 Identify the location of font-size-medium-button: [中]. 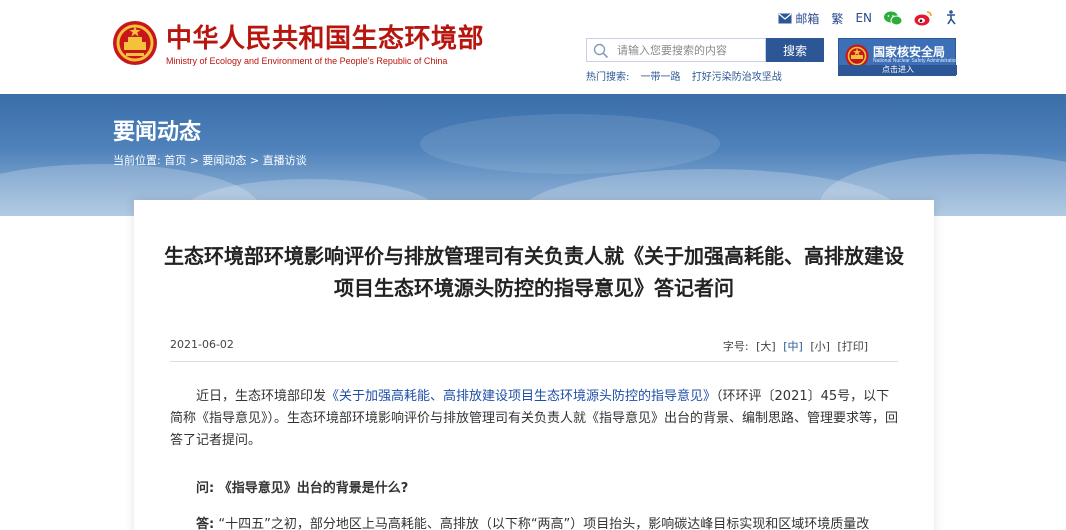
(793, 346).